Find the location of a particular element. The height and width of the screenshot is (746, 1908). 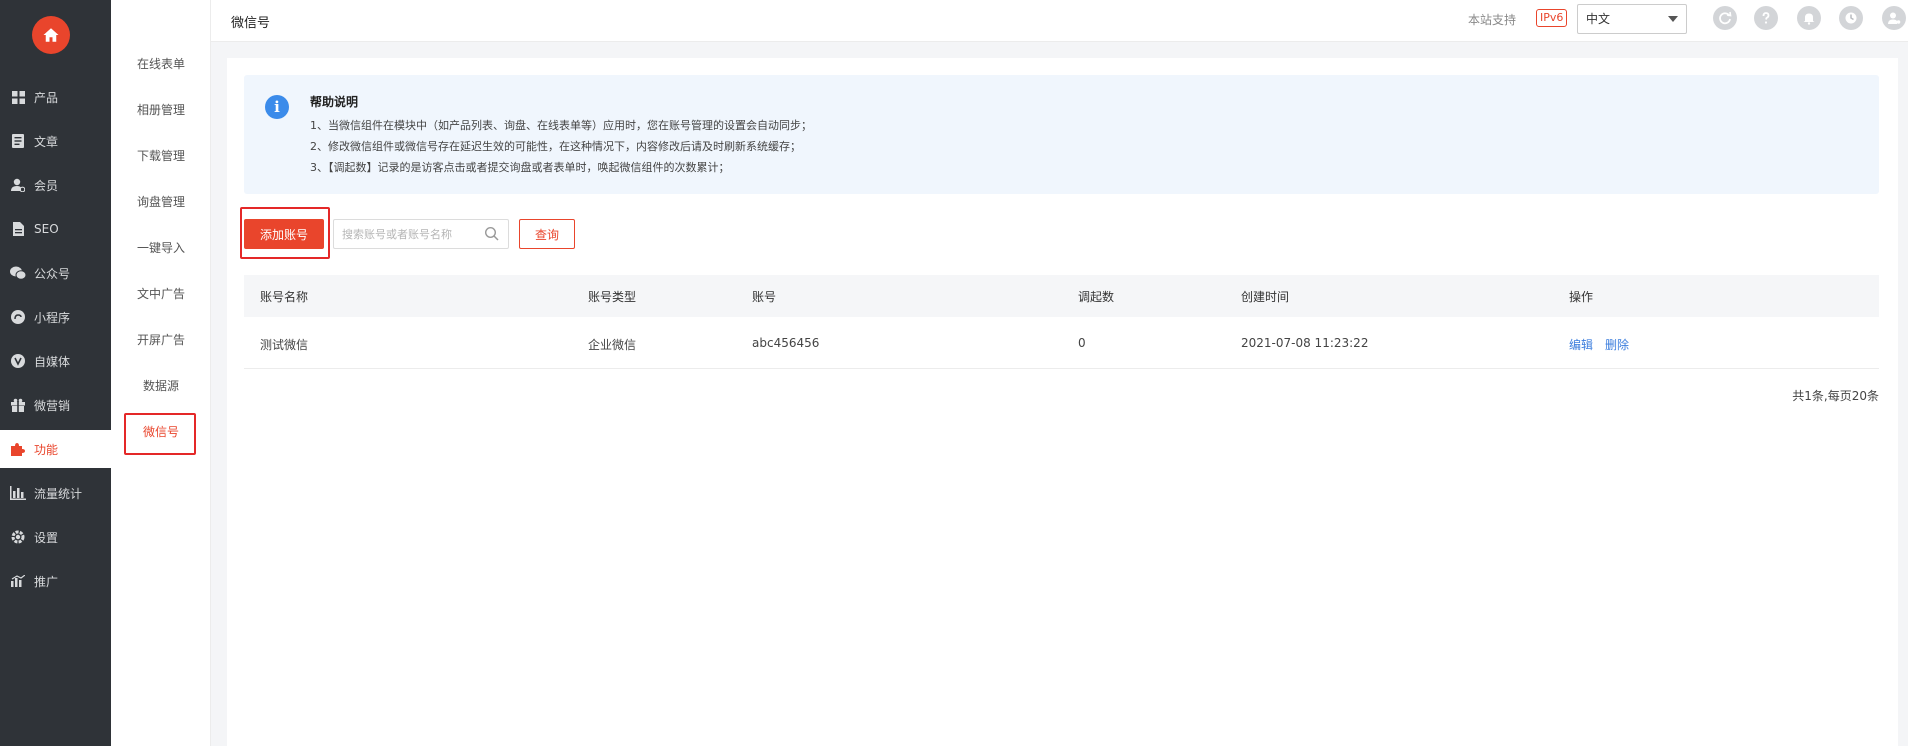

column-header: 账号 is located at coordinates (764, 297).